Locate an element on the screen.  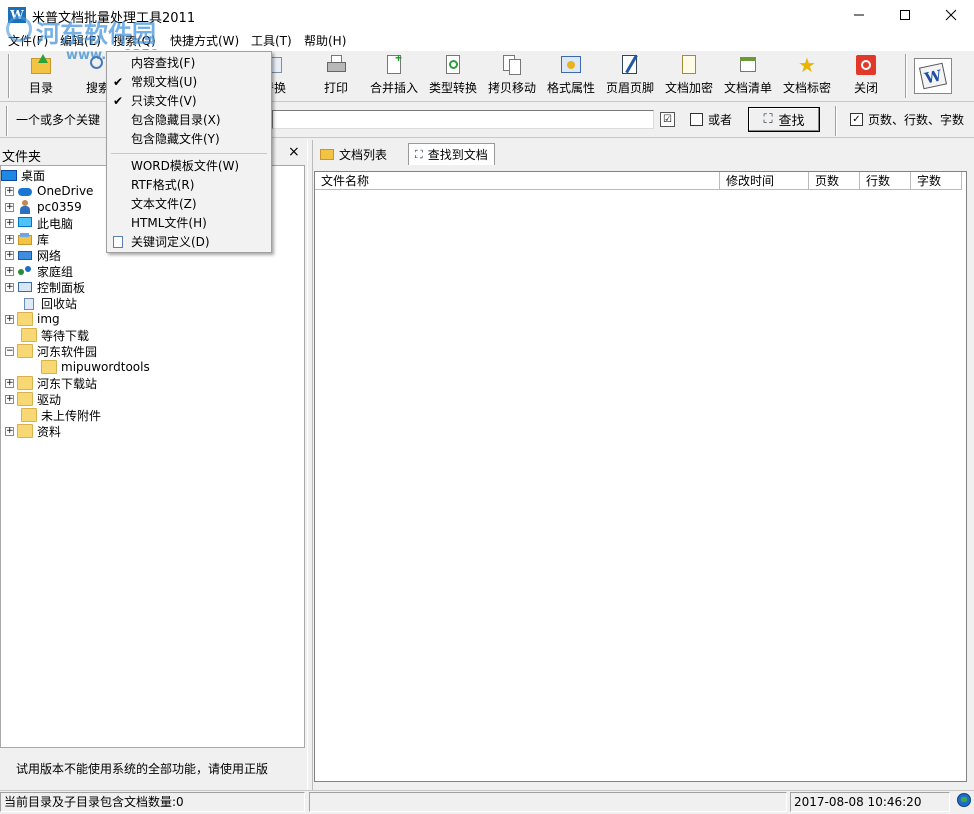
directory-button: 目录 is located at coordinates (41, 76).